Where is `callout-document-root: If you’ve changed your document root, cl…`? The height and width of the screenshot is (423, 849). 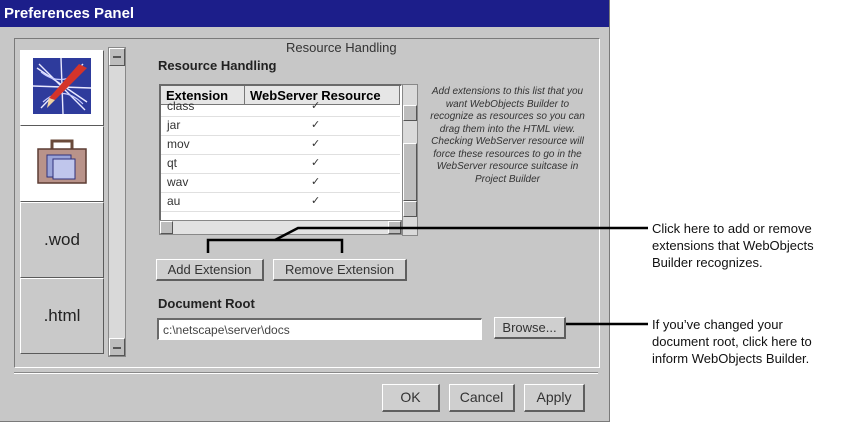 callout-document-root: If you’ve changed your document root, cl… is located at coordinates (732, 341).